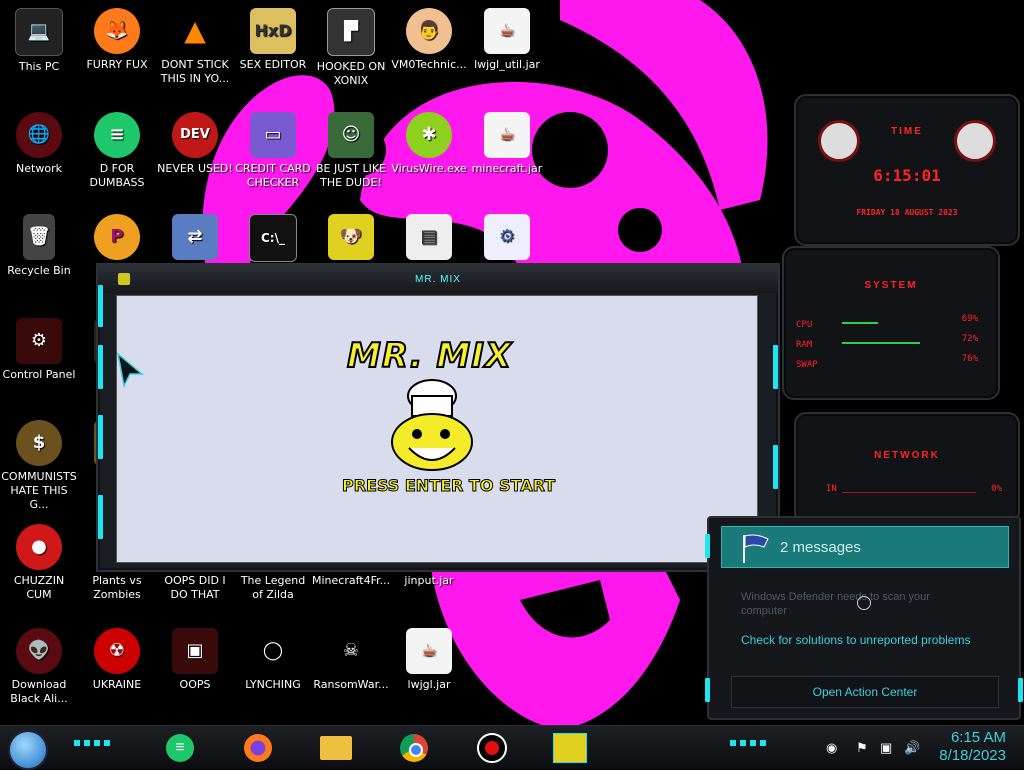 This screenshot has height=770, width=1024. Describe the element at coordinates (429, 135) in the screenshot. I see `lime-icon: ✱` at that location.